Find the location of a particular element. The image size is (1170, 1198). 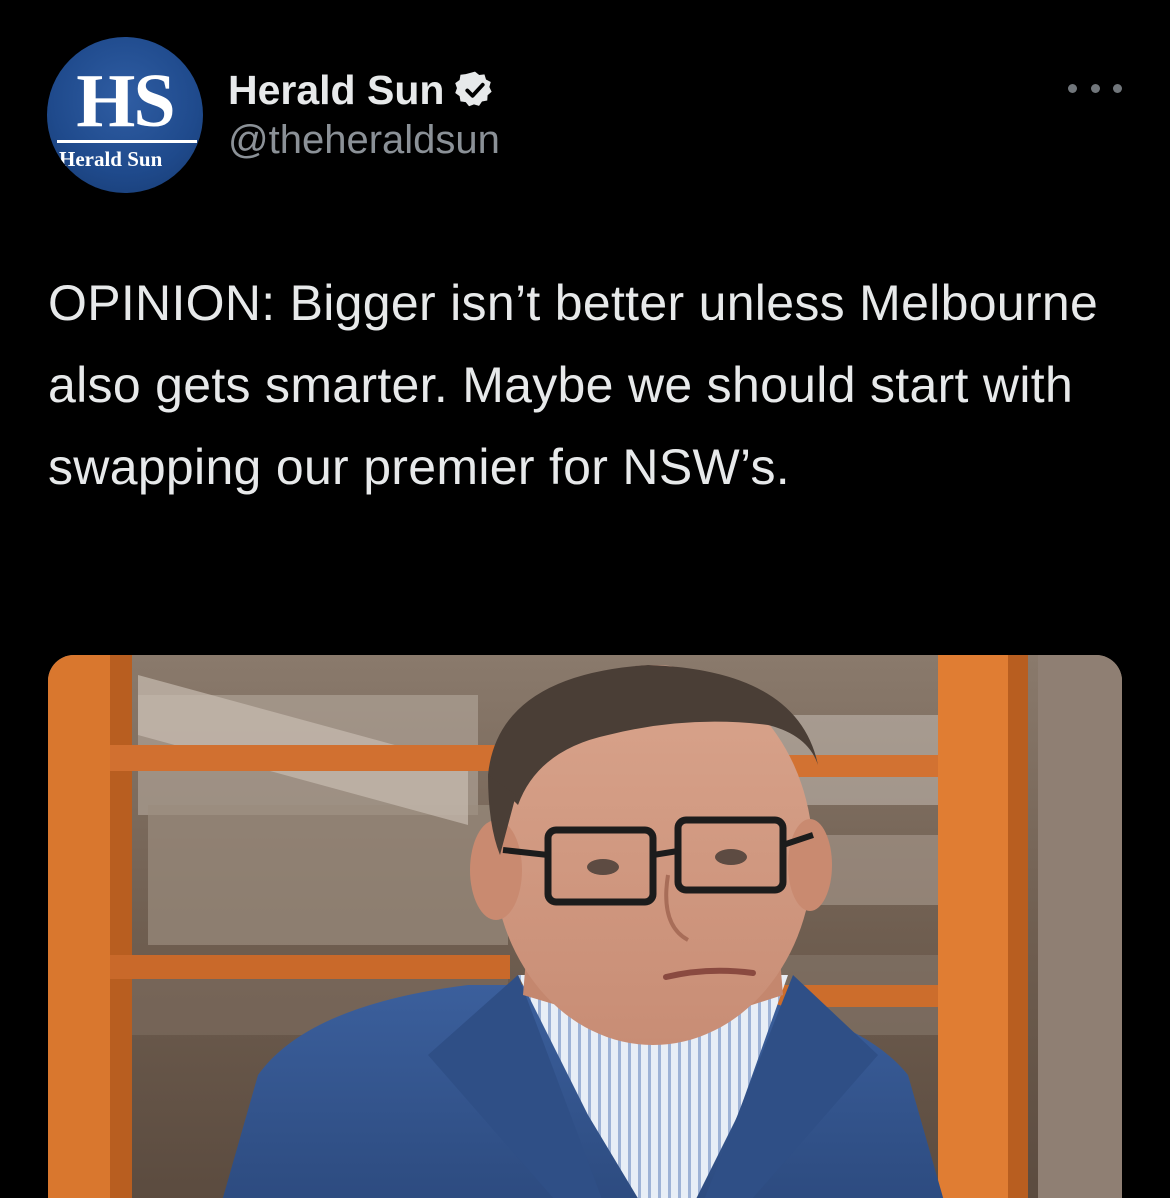

author-display-name: Herald Sun is located at coordinates (336, 90).